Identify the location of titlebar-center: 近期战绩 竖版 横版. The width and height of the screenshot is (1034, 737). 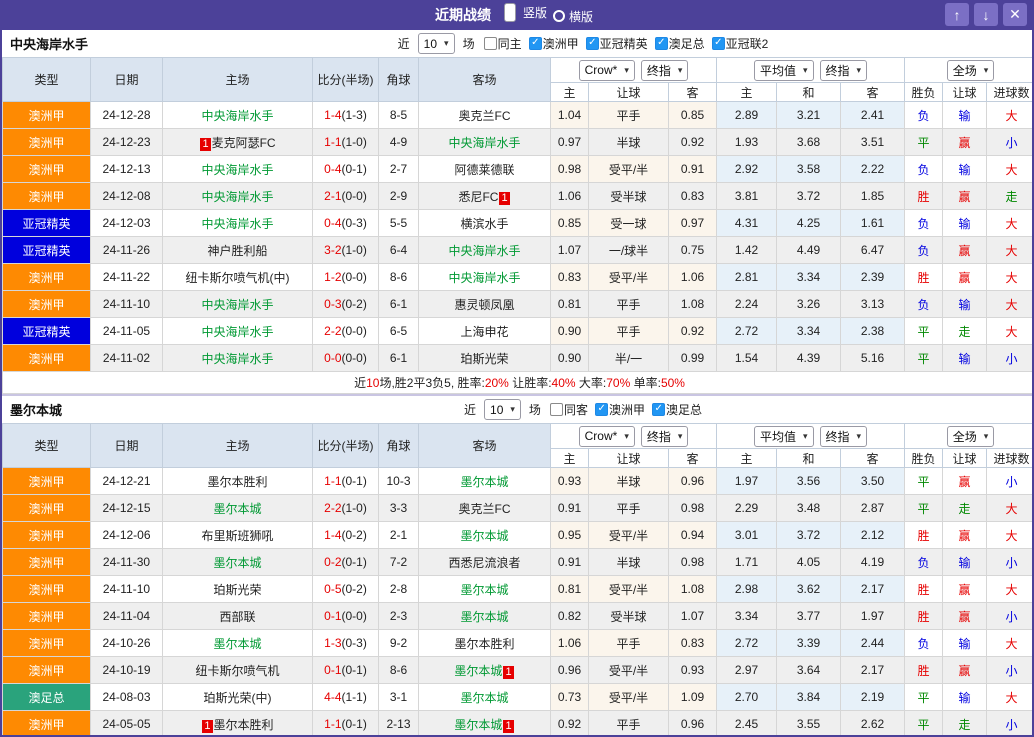
(517, 15).